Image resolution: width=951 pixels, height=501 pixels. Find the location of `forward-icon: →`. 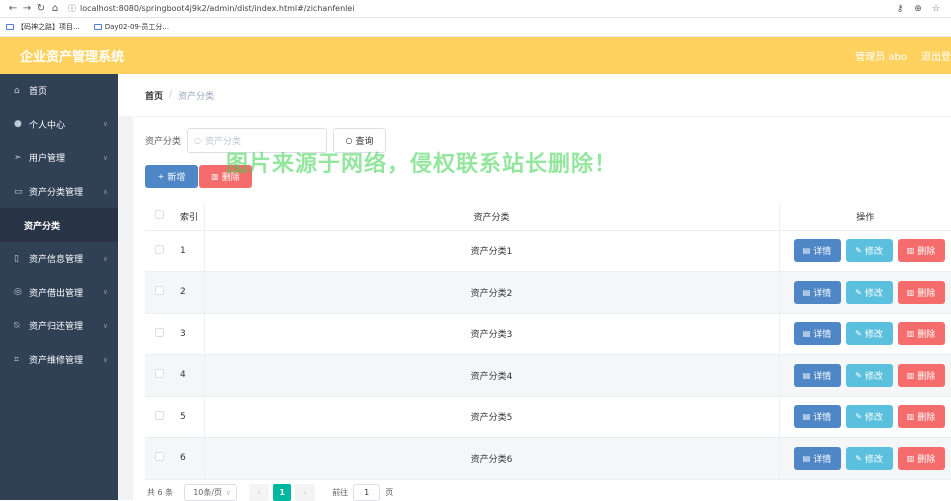

forward-icon: → is located at coordinates (27, 8).